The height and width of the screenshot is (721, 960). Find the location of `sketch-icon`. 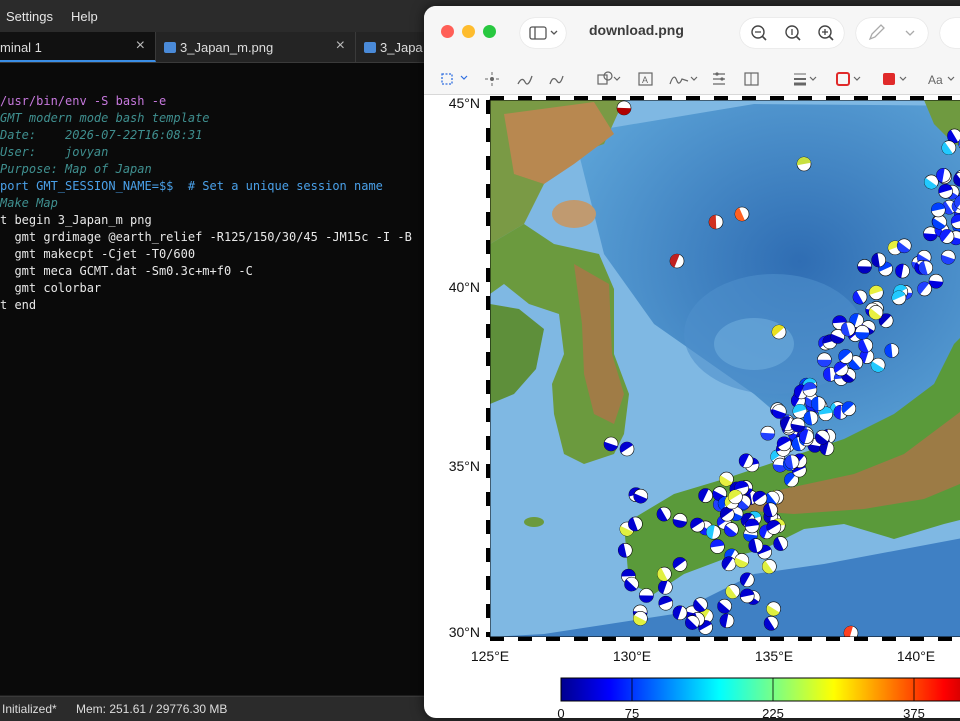

sketch-icon is located at coordinates (525, 80).